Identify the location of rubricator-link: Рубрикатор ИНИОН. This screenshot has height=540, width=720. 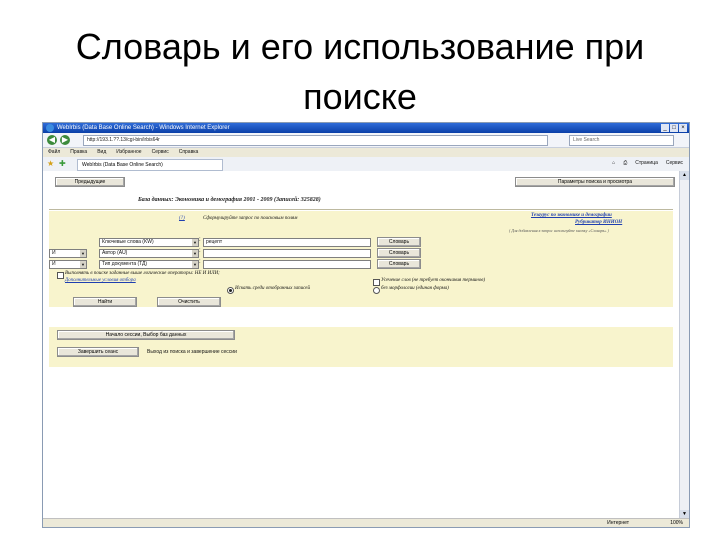
(598, 222).